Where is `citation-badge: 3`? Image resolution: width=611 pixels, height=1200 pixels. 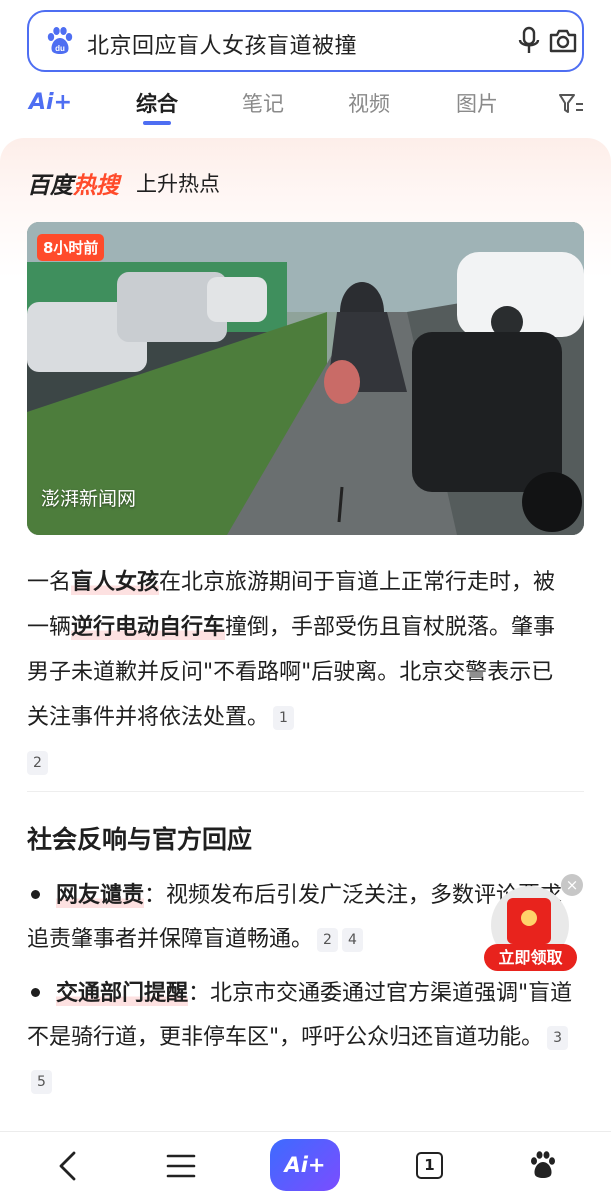 citation-badge: 3 is located at coordinates (558, 1038).